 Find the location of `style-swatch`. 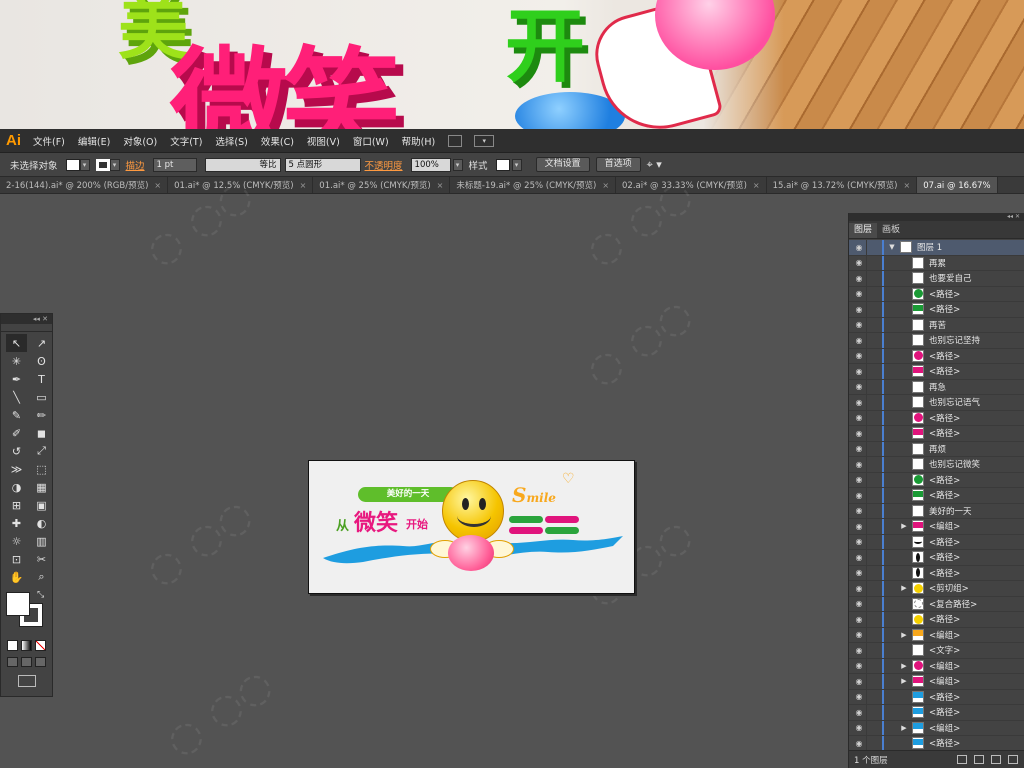

style-swatch is located at coordinates (502, 164).